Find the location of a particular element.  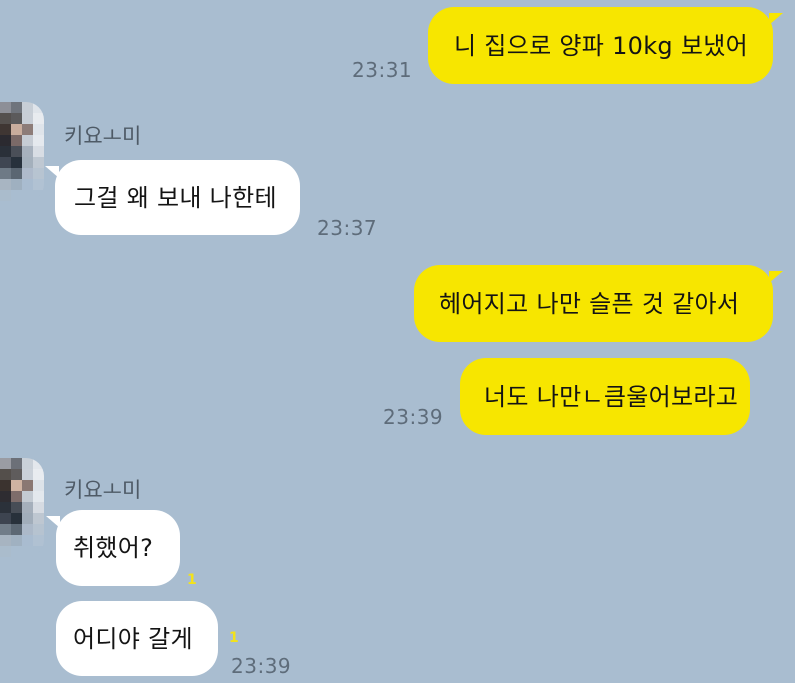

my-message-bubble: 너도 나만ㄴ큼울어보라고 is located at coordinates (605, 396).